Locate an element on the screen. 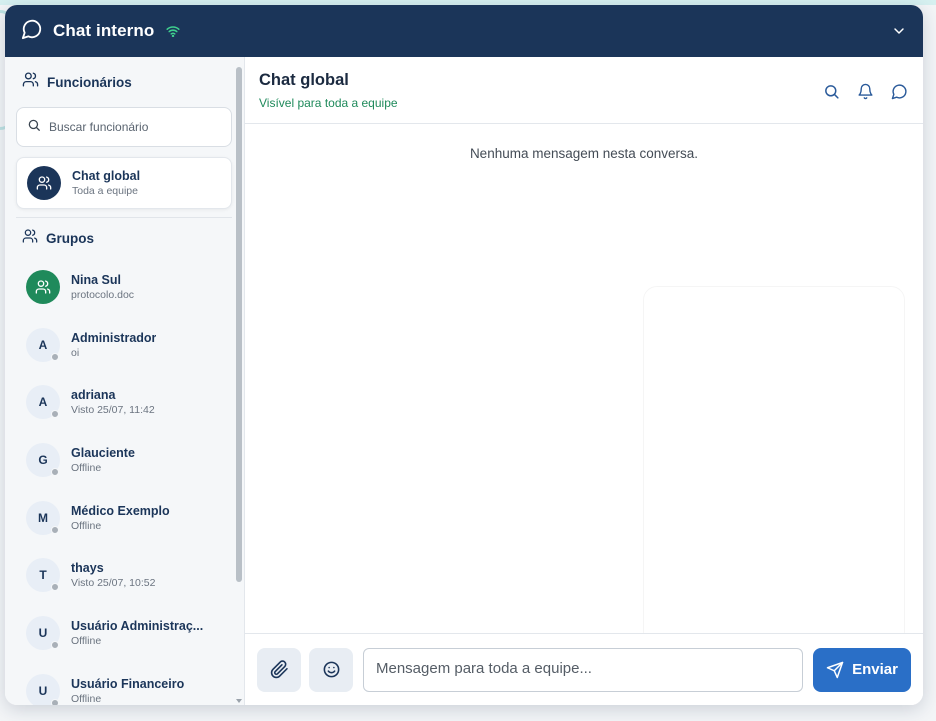 Image resolution: width=936 pixels, height=721 pixels. empty-conversation-message: Nenhuma mensagem nesta conversa. is located at coordinates (584, 153).